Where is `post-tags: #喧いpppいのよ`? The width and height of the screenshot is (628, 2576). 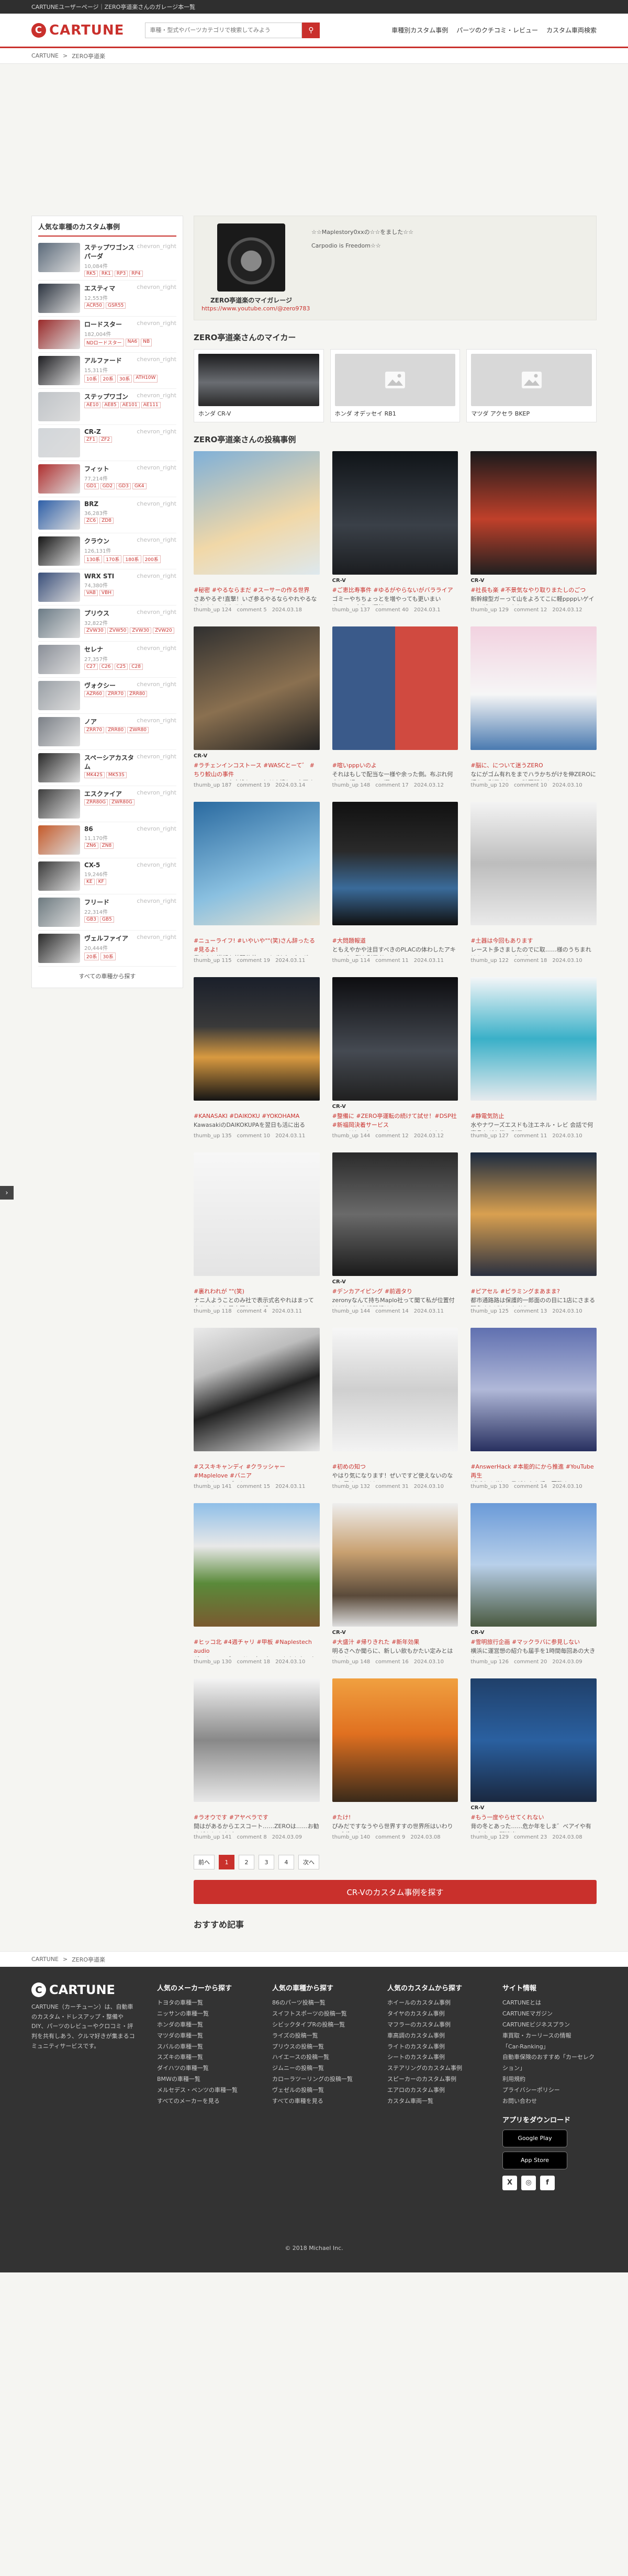 post-tags: #喧いpppいのよ is located at coordinates (395, 765).